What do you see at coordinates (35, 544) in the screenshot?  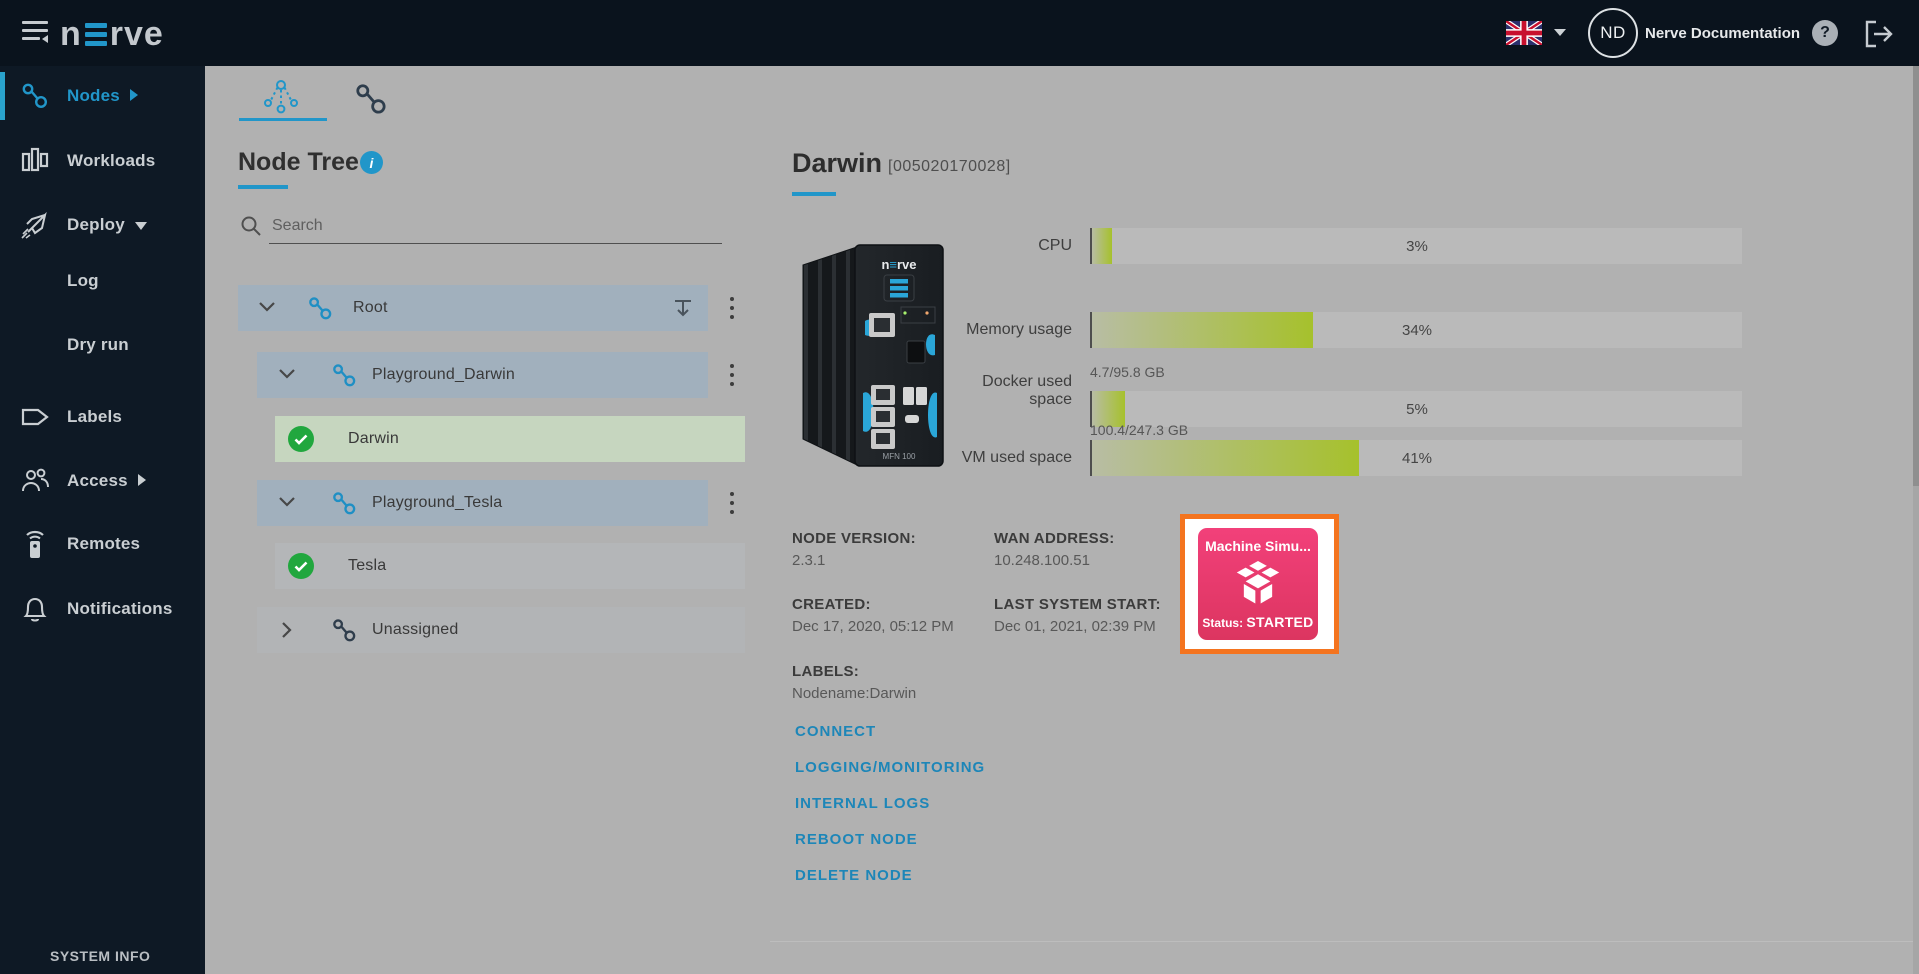 I see `remote-control-icon` at bounding box center [35, 544].